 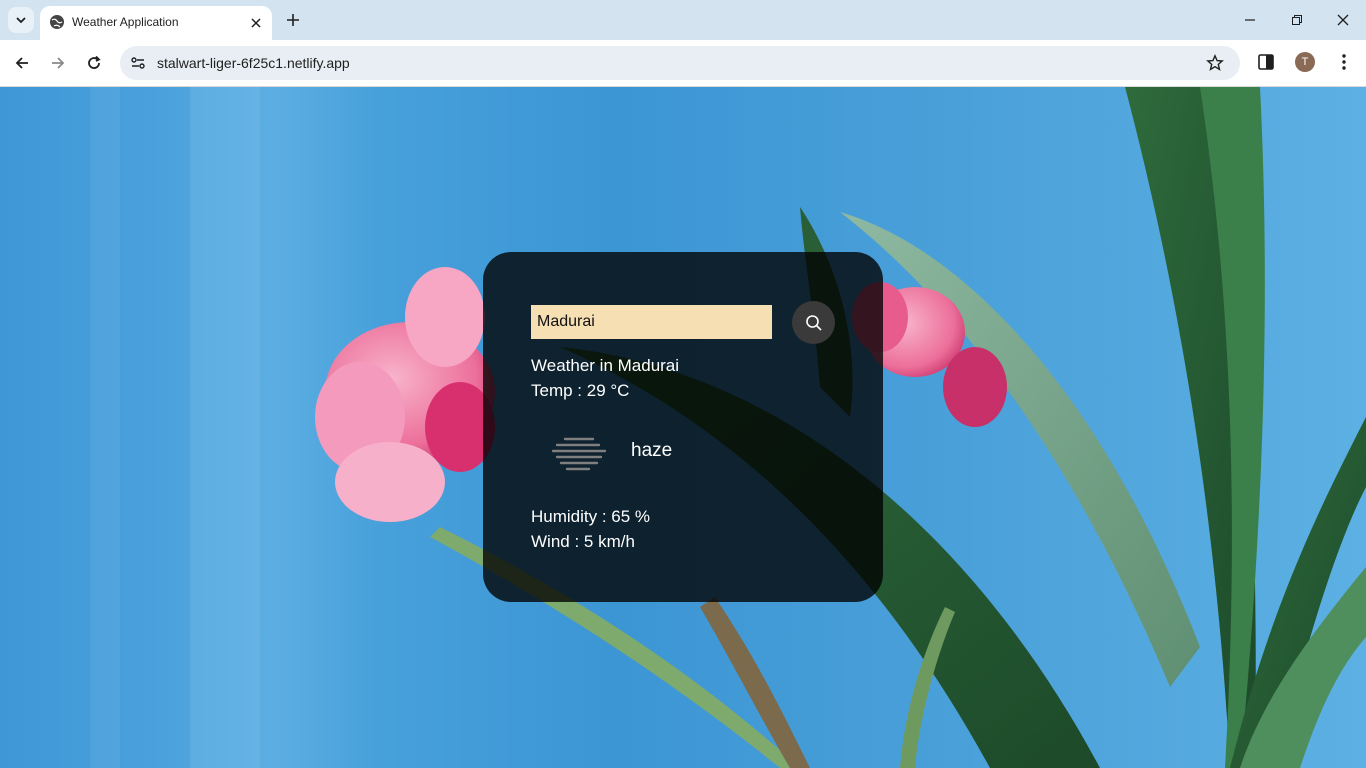 I want to click on weather-description: haze, so click(x=652, y=450).